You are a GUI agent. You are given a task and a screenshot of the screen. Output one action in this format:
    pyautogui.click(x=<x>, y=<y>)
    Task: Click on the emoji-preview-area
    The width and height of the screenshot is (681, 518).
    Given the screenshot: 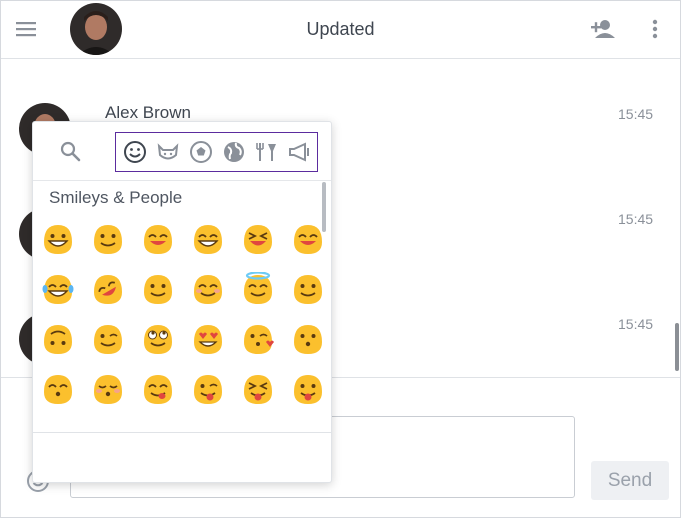 What is the action you would take?
    pyautogui.click(x=182, y=457)
    